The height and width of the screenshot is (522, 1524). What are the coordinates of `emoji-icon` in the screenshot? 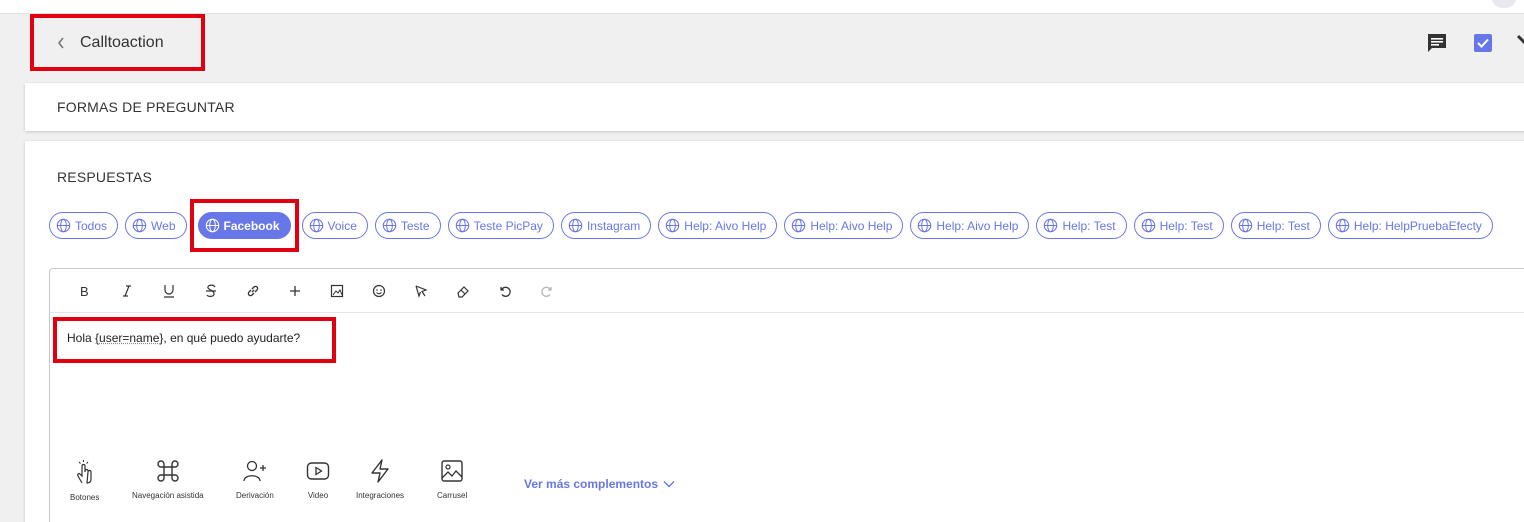 It's located at (379, 291).